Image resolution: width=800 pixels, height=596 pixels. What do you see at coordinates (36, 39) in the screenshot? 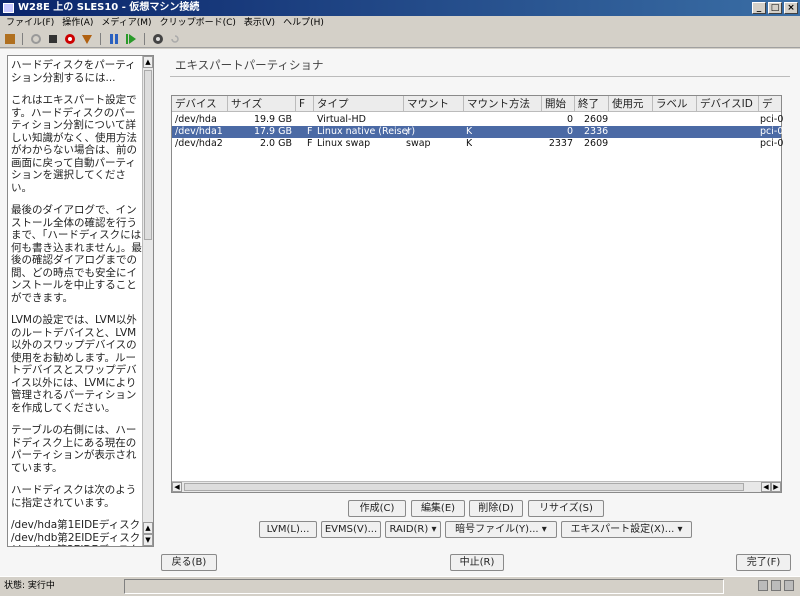
I see `start-icon` at bounding box center [36, 39].